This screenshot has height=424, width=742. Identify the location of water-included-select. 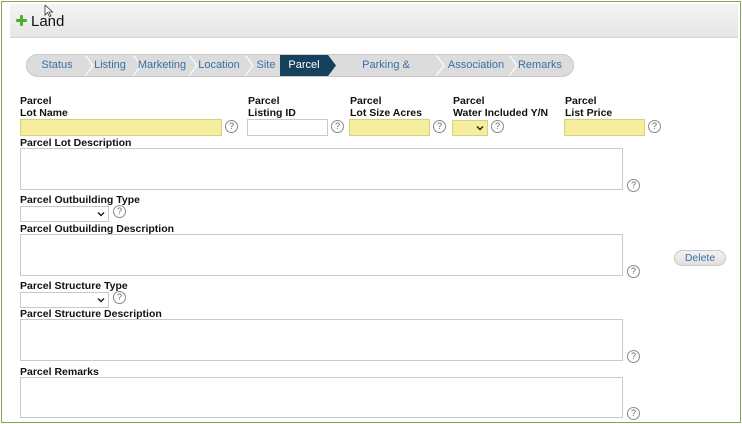
(470, 128).